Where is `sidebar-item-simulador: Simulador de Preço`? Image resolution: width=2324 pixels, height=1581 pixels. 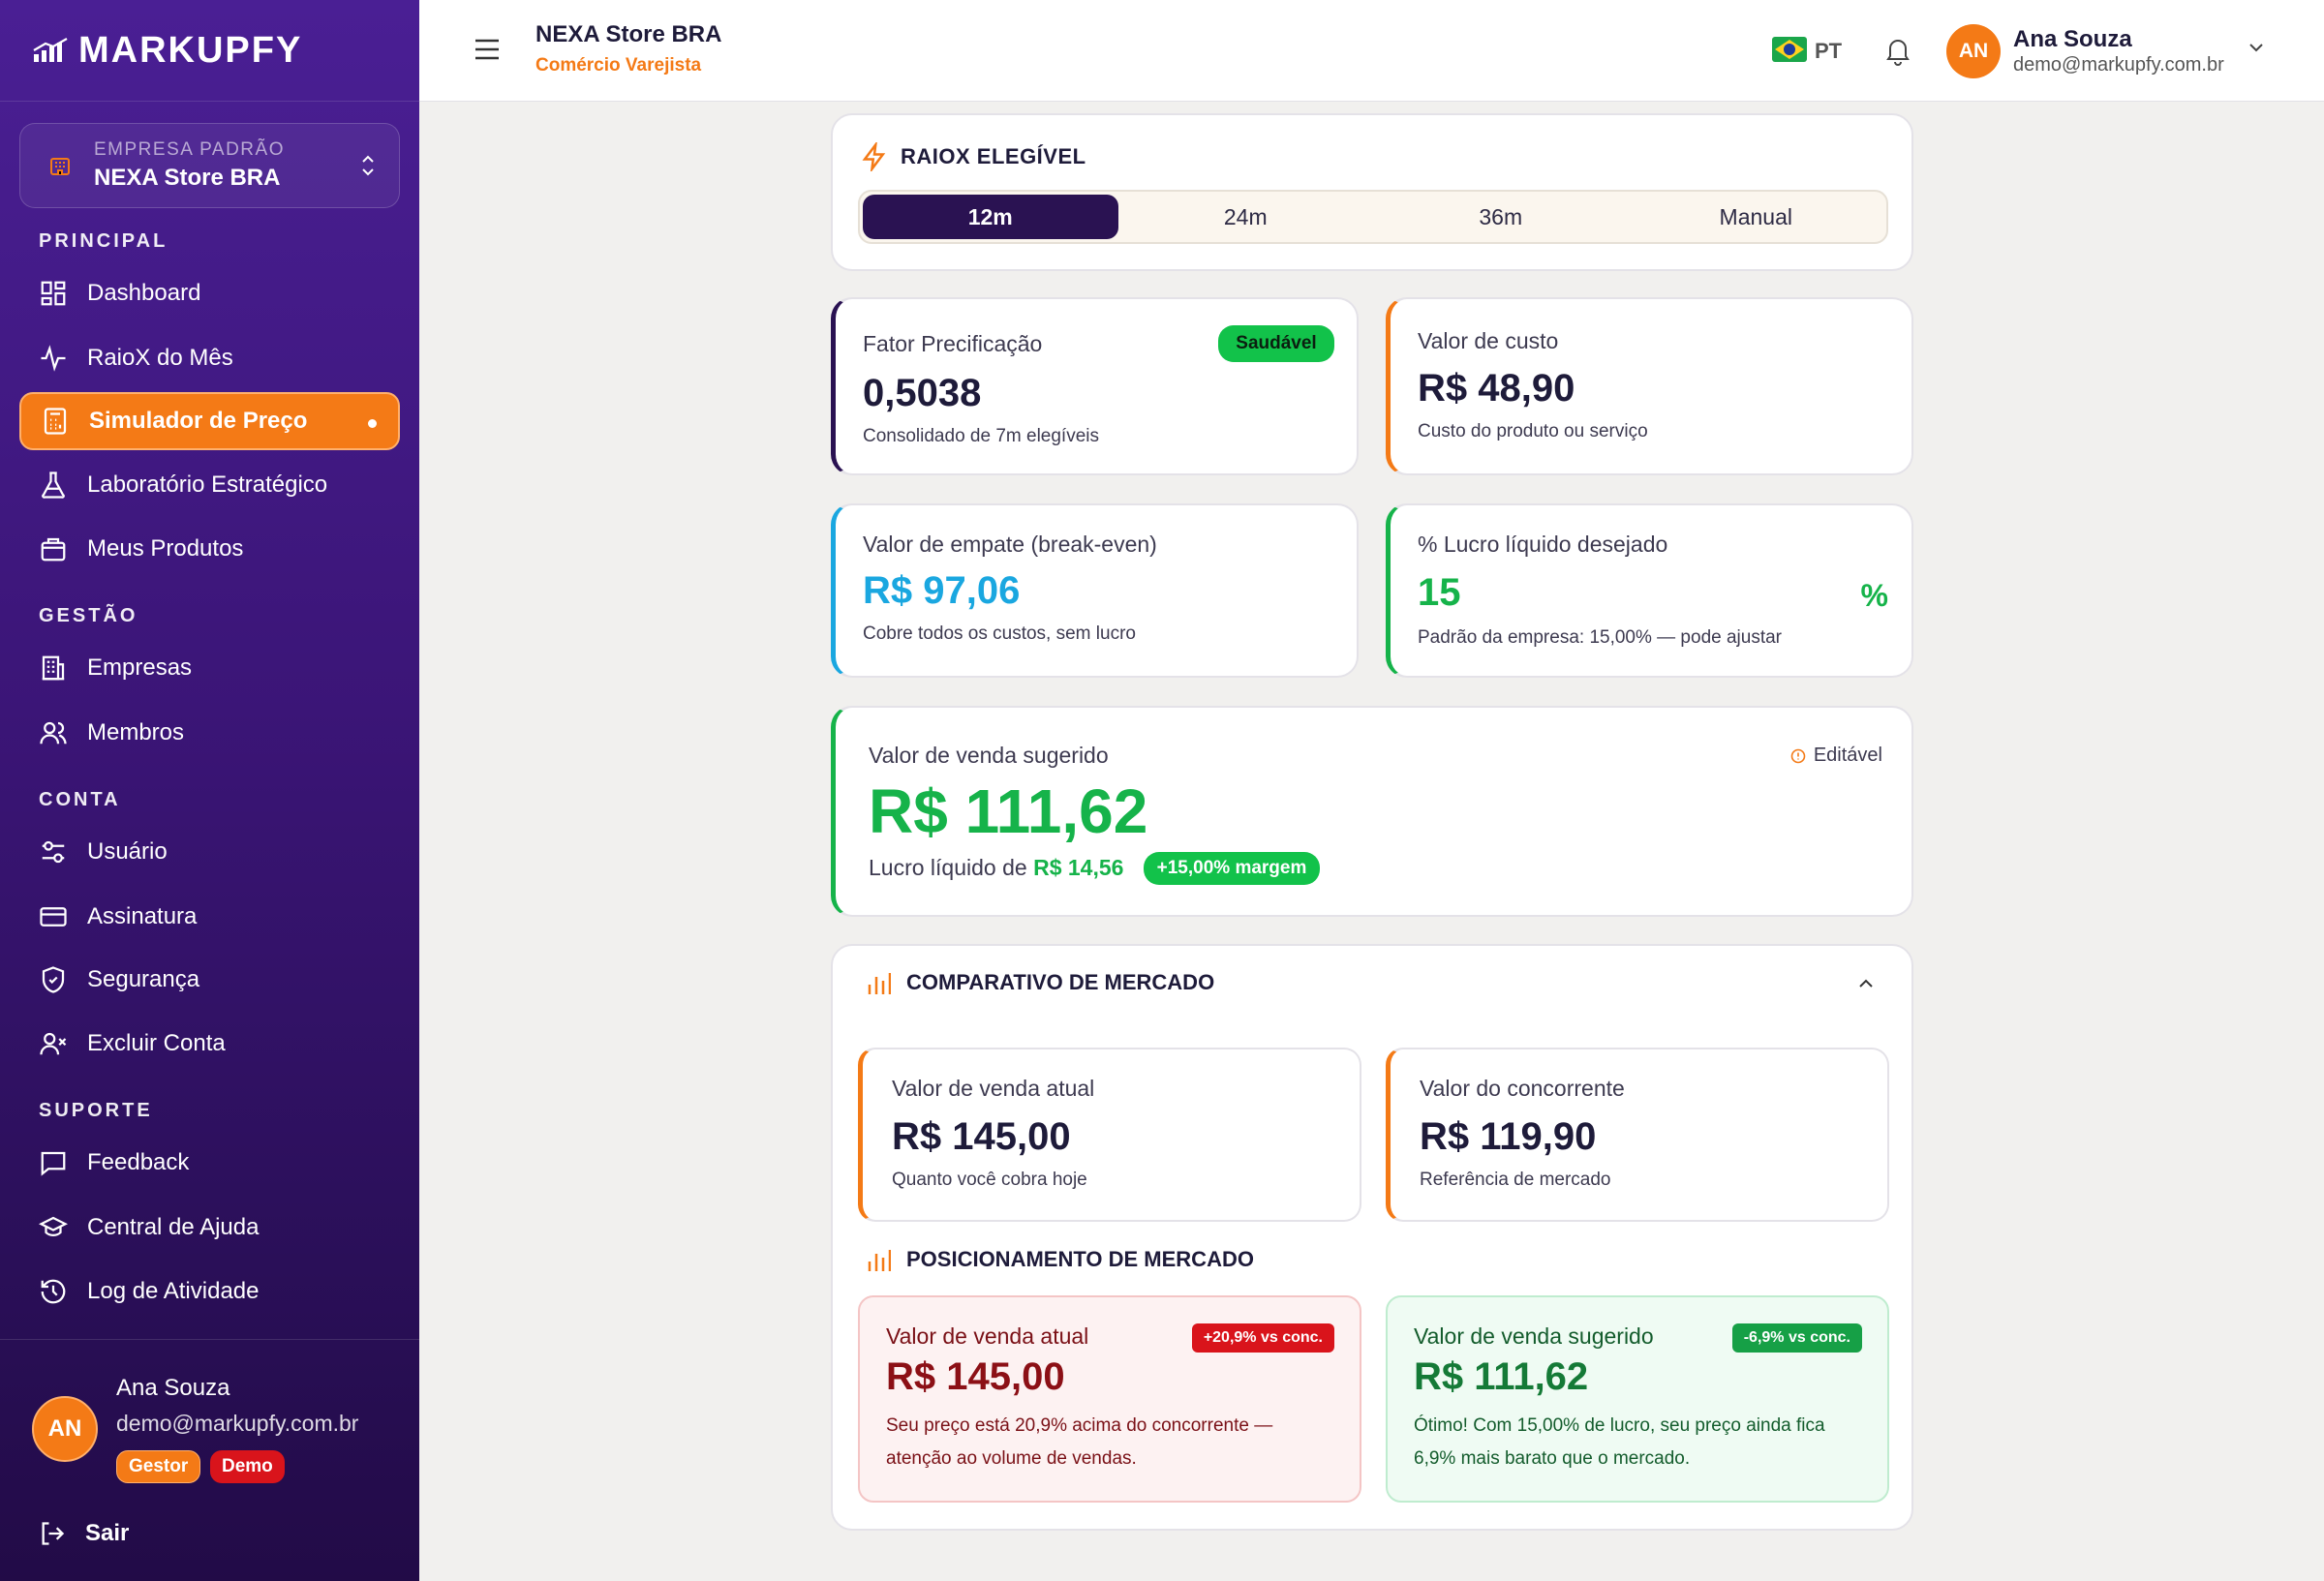
sidebar-item-simulador: Simulador de Preço is located at coordinates (209, 421).